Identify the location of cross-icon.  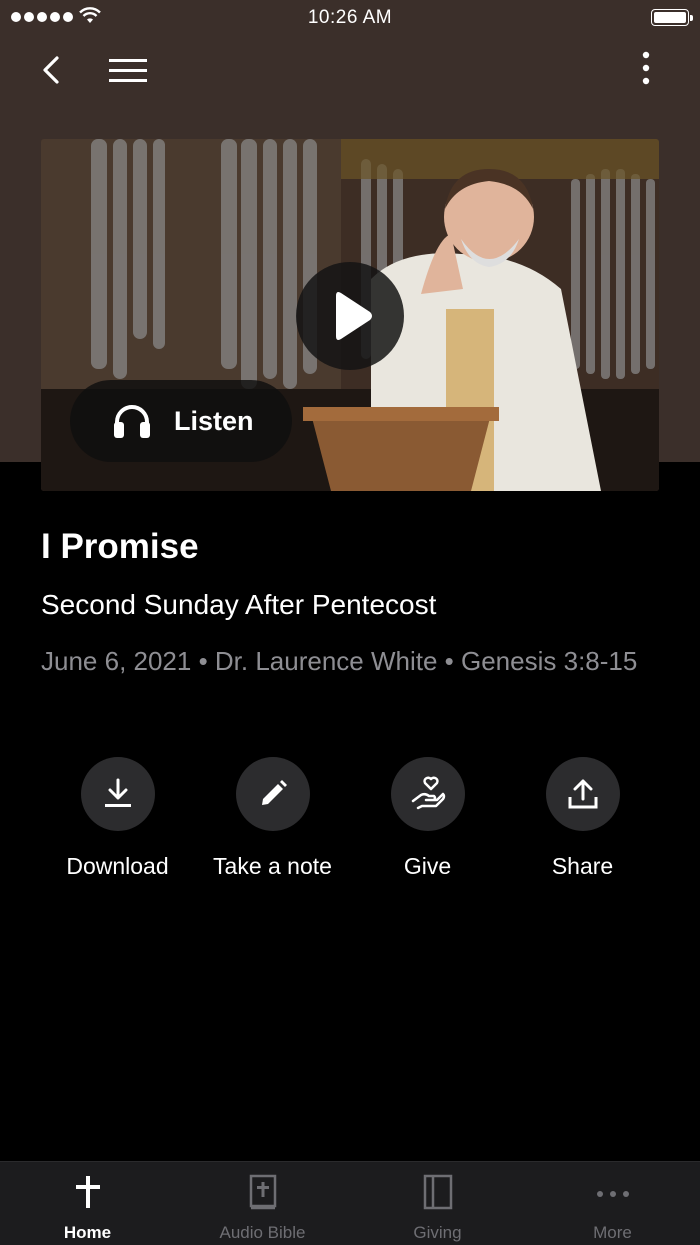
(87, 1192).